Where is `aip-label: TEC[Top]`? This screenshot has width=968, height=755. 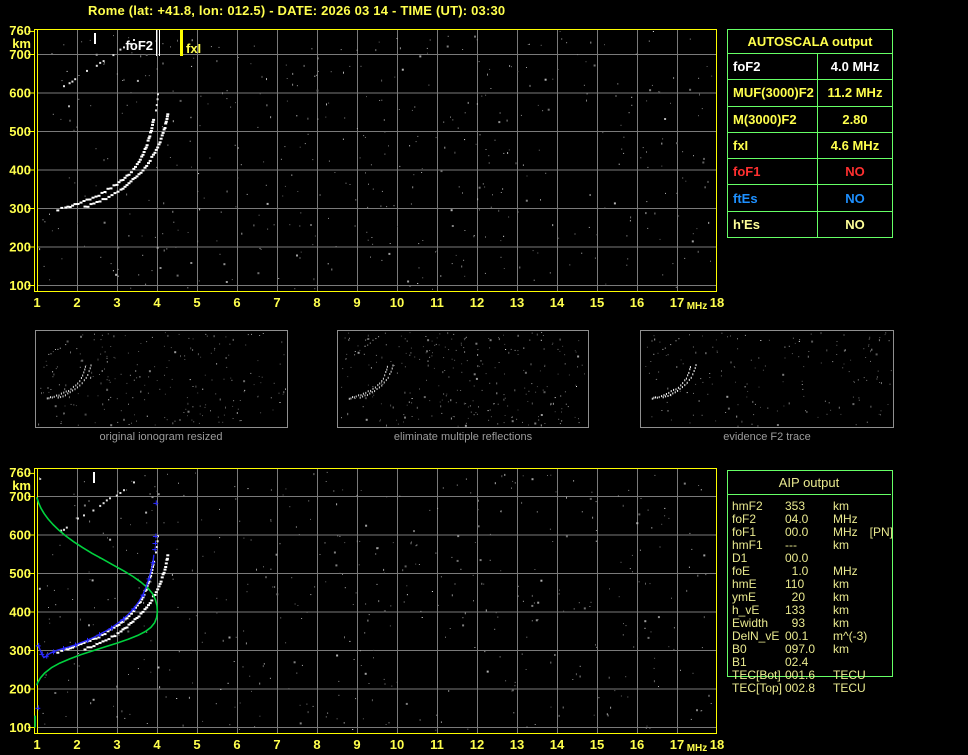 aip-label: TEC[Top] is located at coordinates (757, 688).